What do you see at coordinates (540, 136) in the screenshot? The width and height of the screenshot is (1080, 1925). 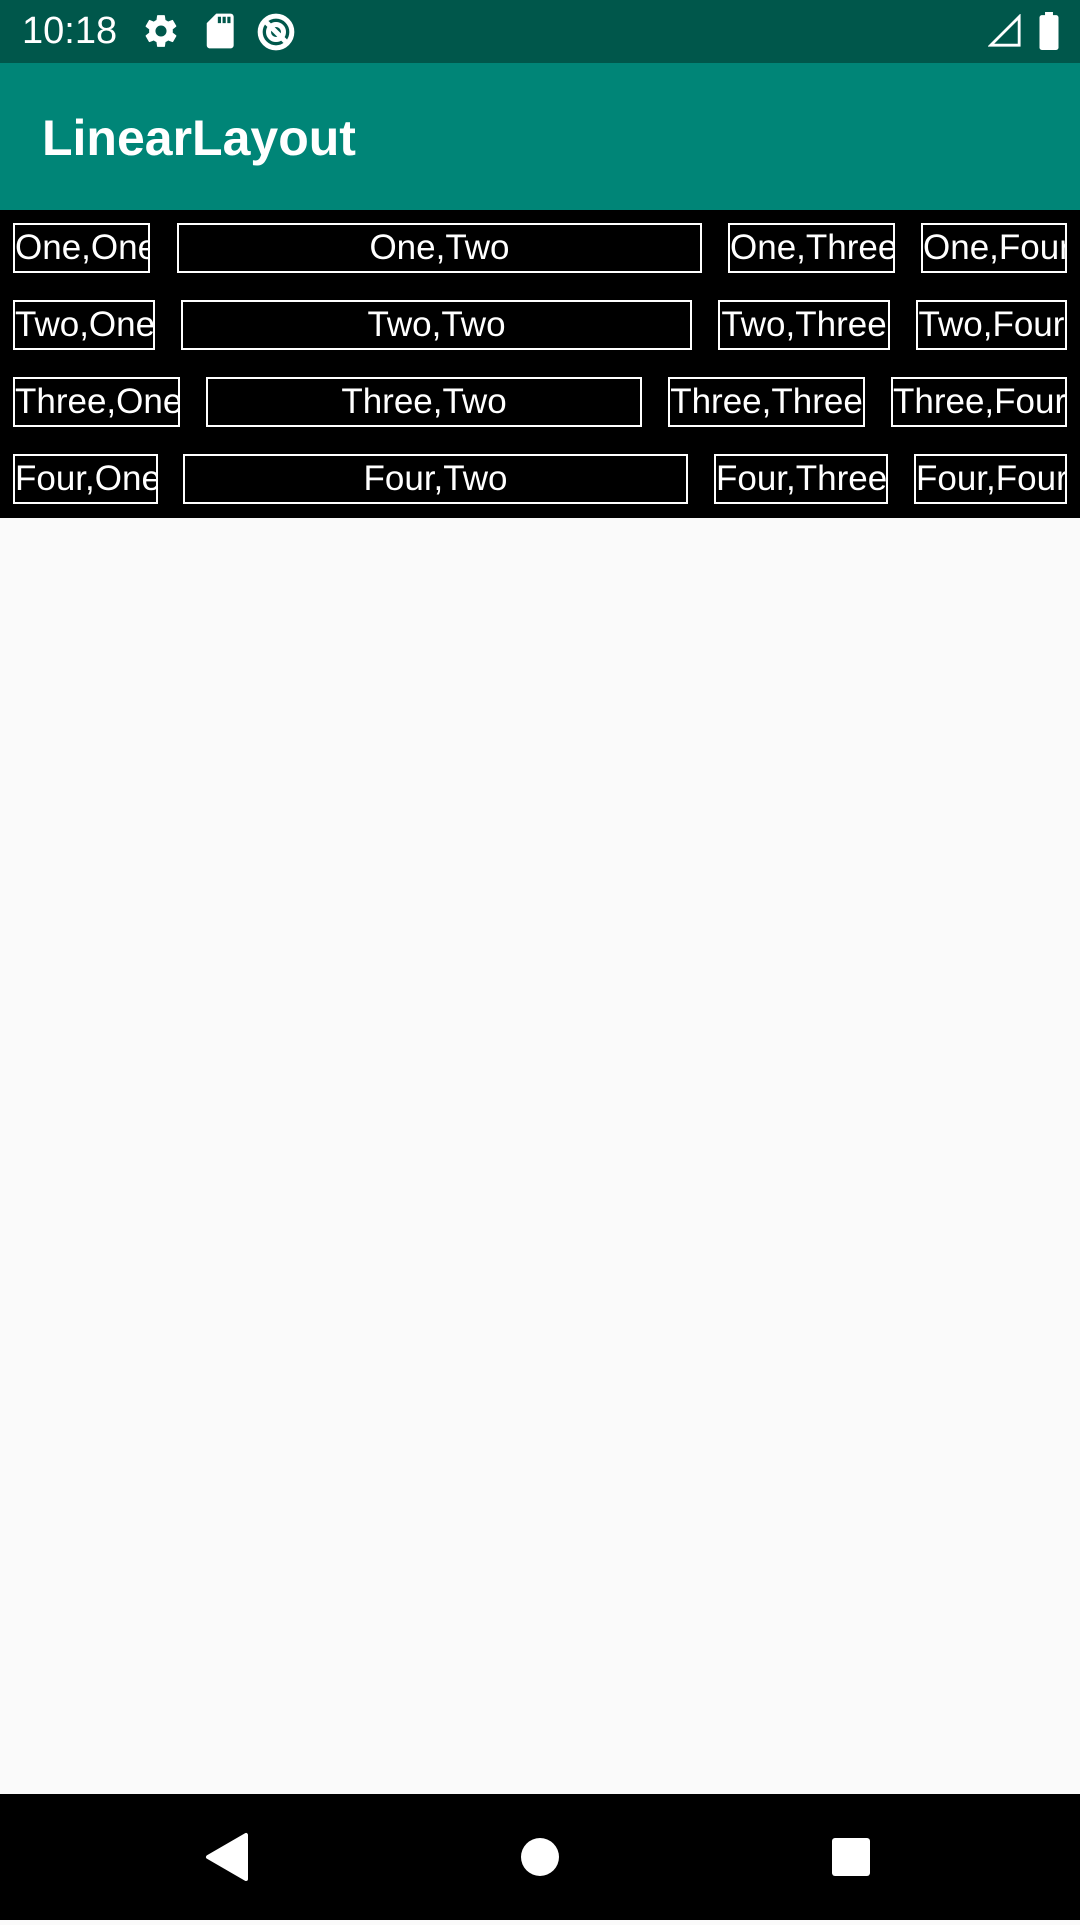 I see `app-bar: LinearLayout` at bounding box center [540, 136].